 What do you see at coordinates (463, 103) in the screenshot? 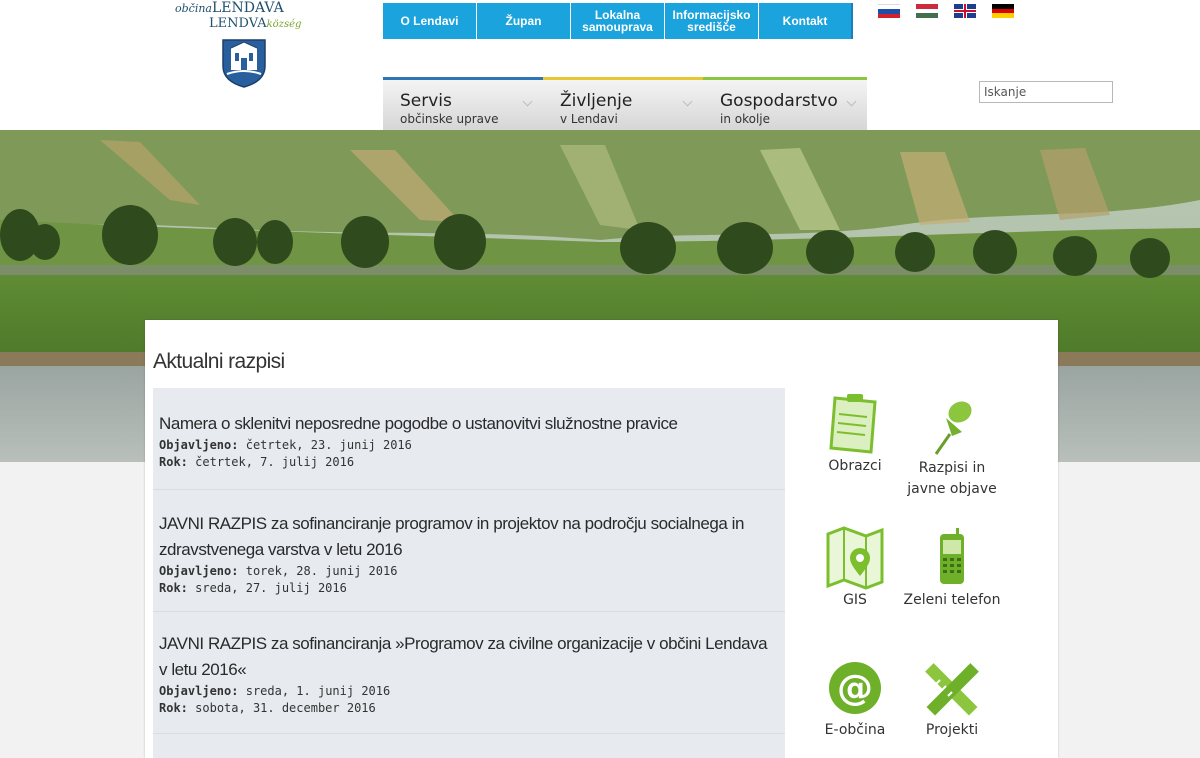
I see `mainnav-servis: Servis občinske uprave` at bounding box center [463, 103].